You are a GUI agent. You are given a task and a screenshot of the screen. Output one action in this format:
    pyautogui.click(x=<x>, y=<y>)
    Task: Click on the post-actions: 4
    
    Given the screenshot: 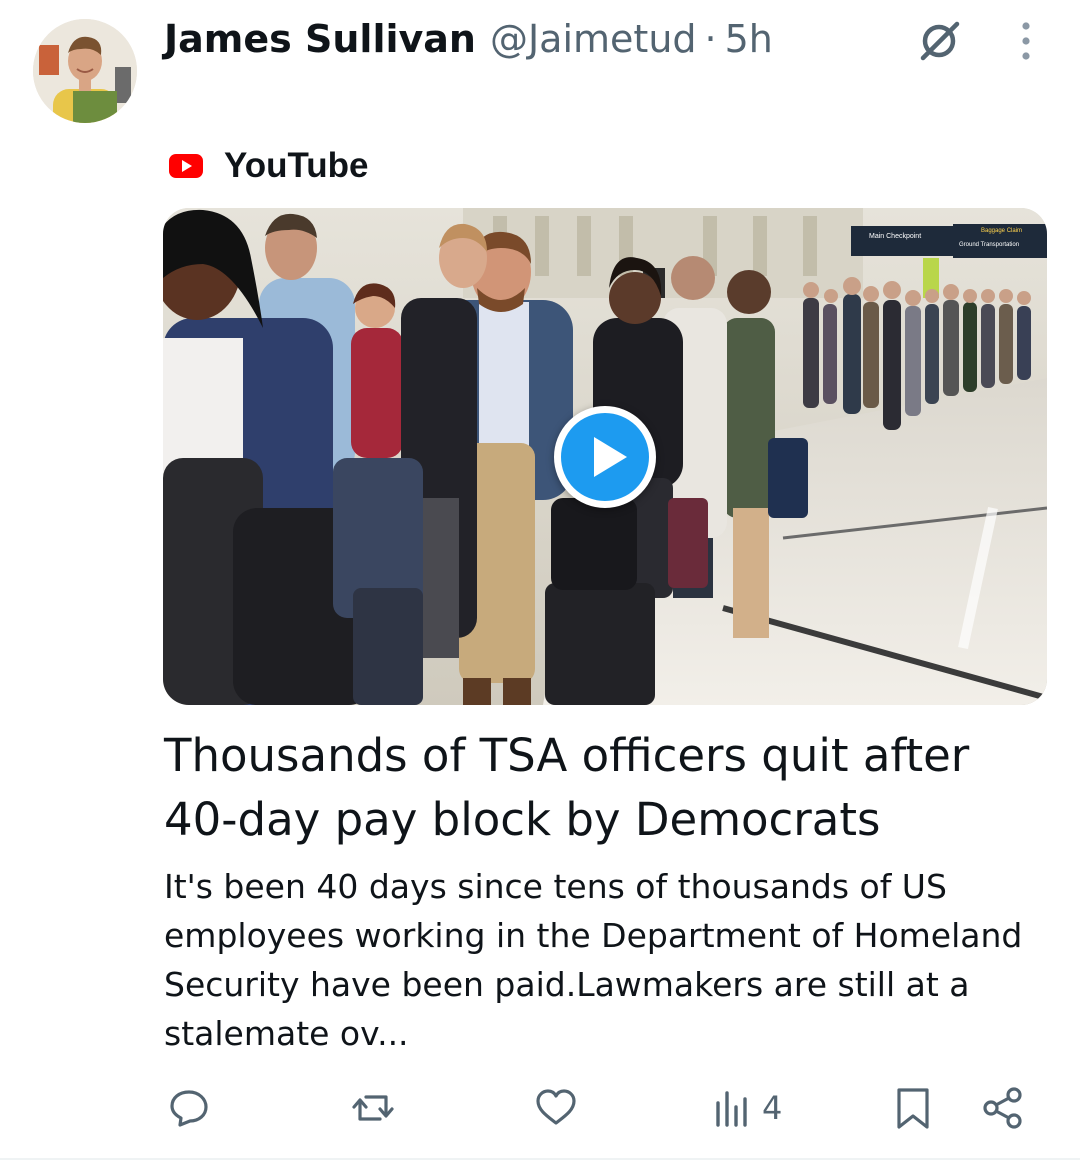 What is the action you would take?
    pyautogui.click(x=540, y=1108)
    